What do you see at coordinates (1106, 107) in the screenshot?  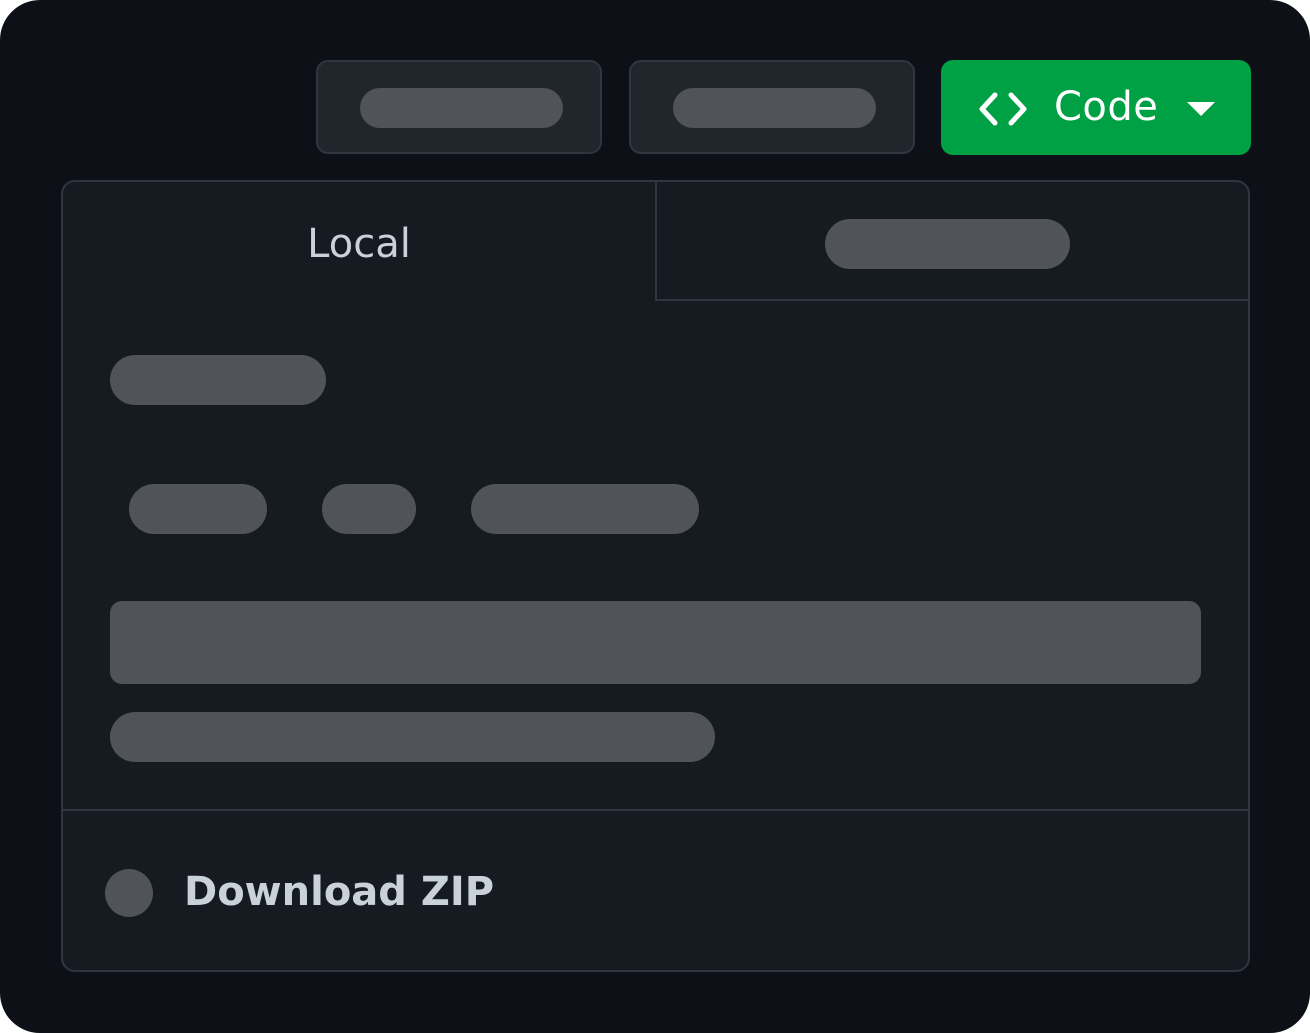 I see `code-button-label: Code` at bounding box center [1106, 107].